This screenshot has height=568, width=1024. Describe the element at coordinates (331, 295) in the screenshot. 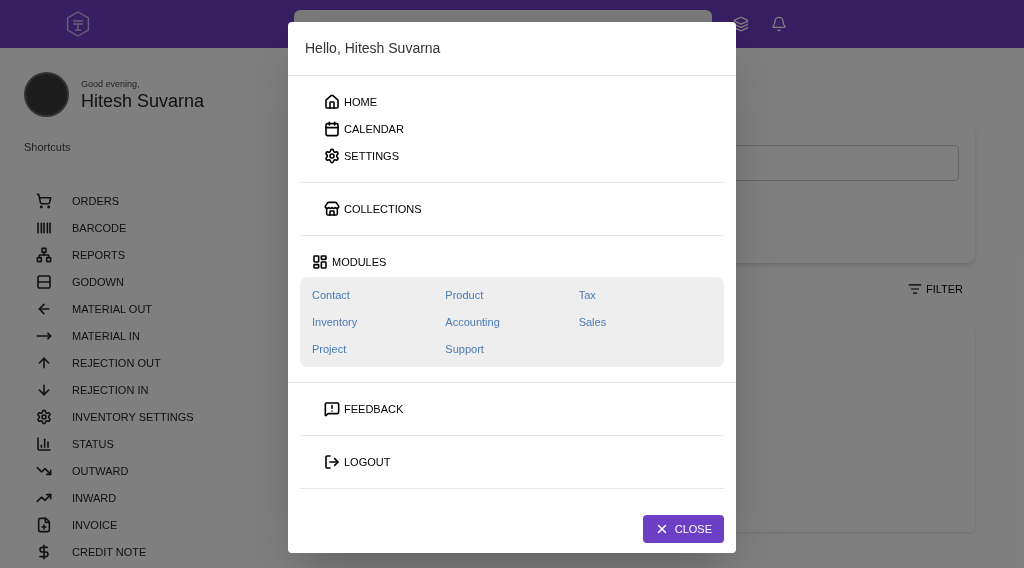

I see `module-link: Contact` at that location.